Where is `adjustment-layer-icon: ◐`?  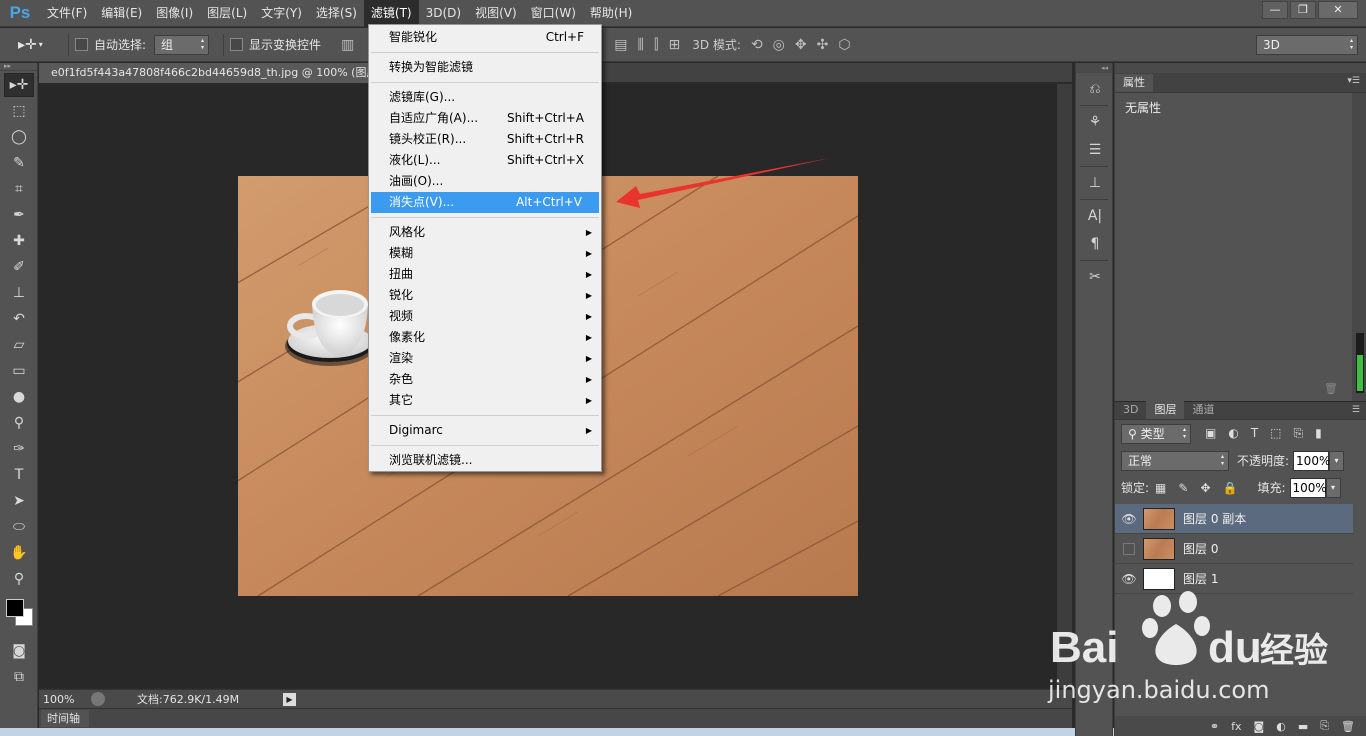
adjustment-layer-icon: ◐ is located at coordinates (1281, 726).